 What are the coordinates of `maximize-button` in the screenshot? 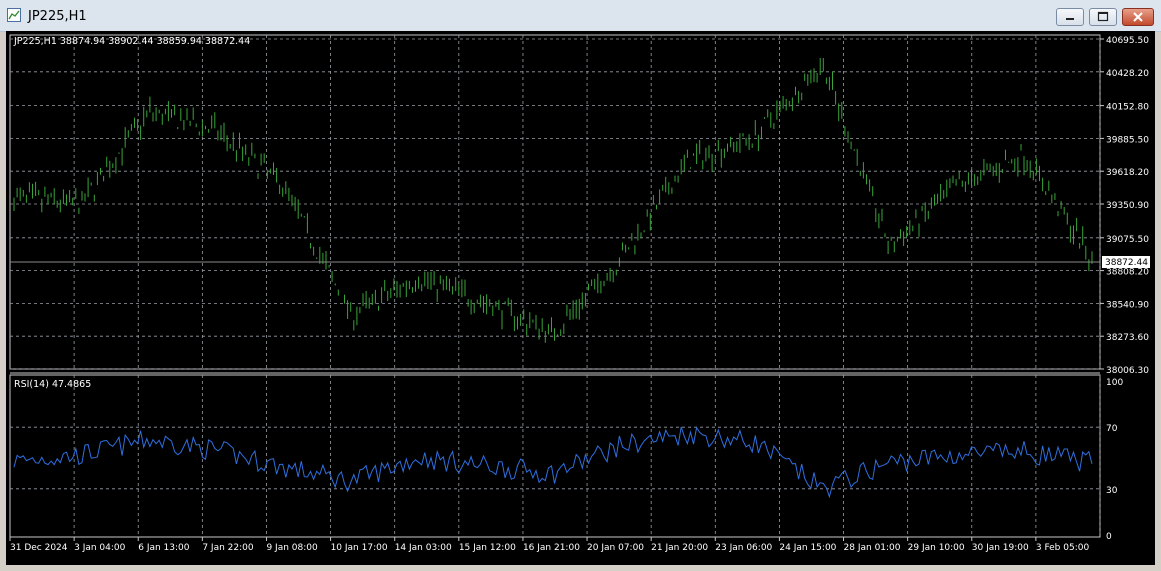 It's located at (1103, 17).